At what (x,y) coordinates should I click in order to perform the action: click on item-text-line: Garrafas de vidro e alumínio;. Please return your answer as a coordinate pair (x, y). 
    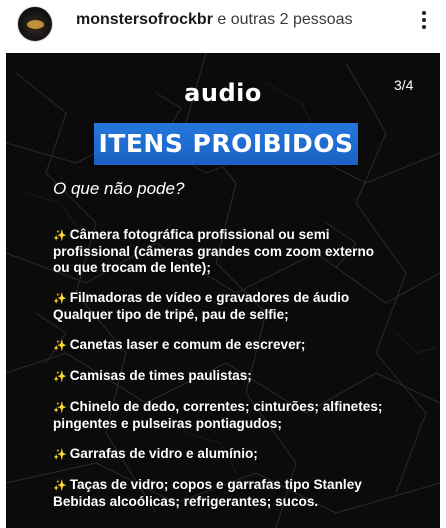
    Looking at the image, I should click on (163, 453).